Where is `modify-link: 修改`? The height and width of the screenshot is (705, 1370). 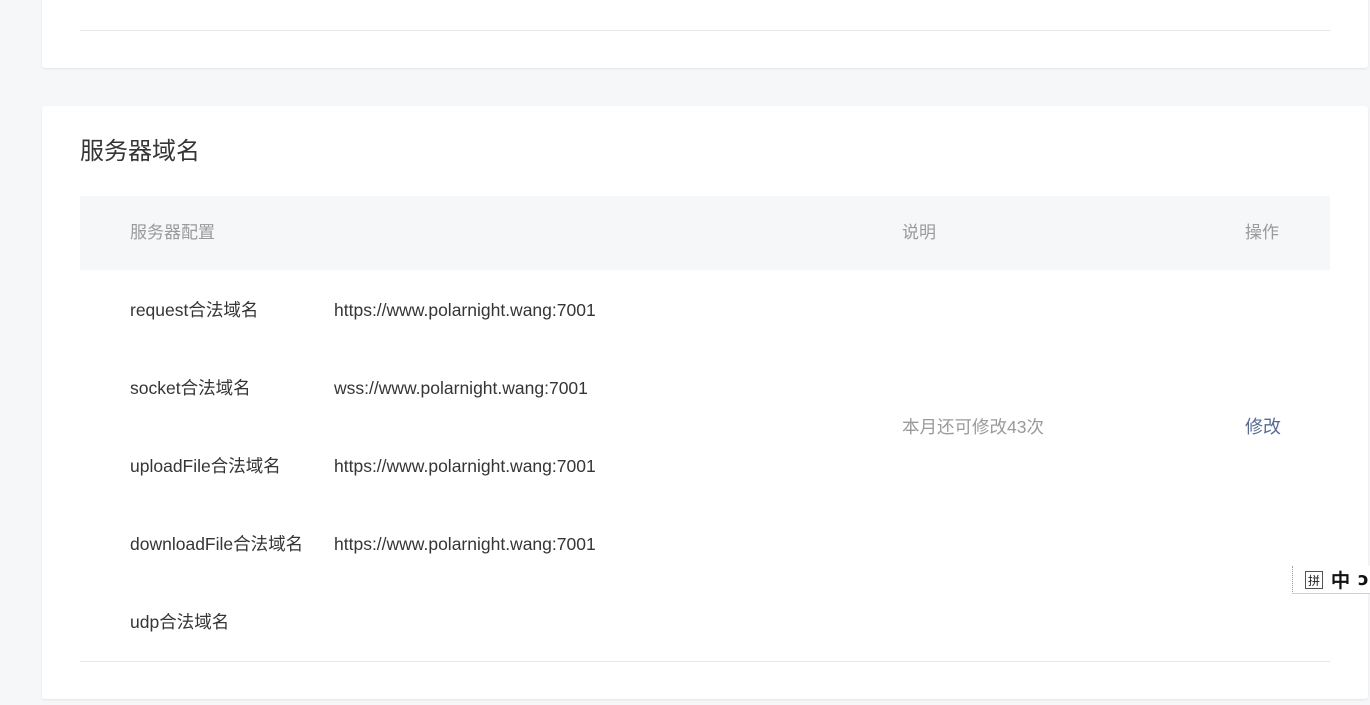
modify-link: 修改 is located at coordinates (1263, 427).